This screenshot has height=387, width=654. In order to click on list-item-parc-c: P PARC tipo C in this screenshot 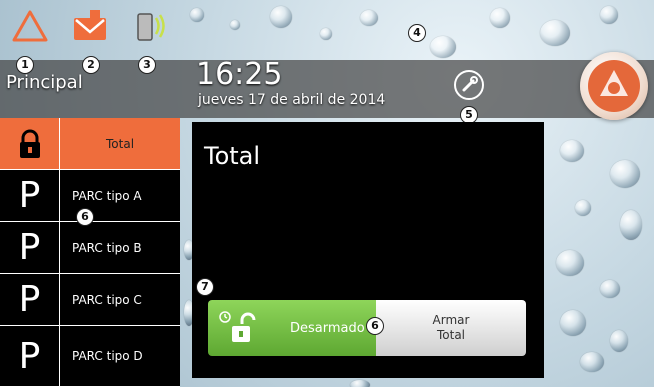, I will do `click(90, 300)`.